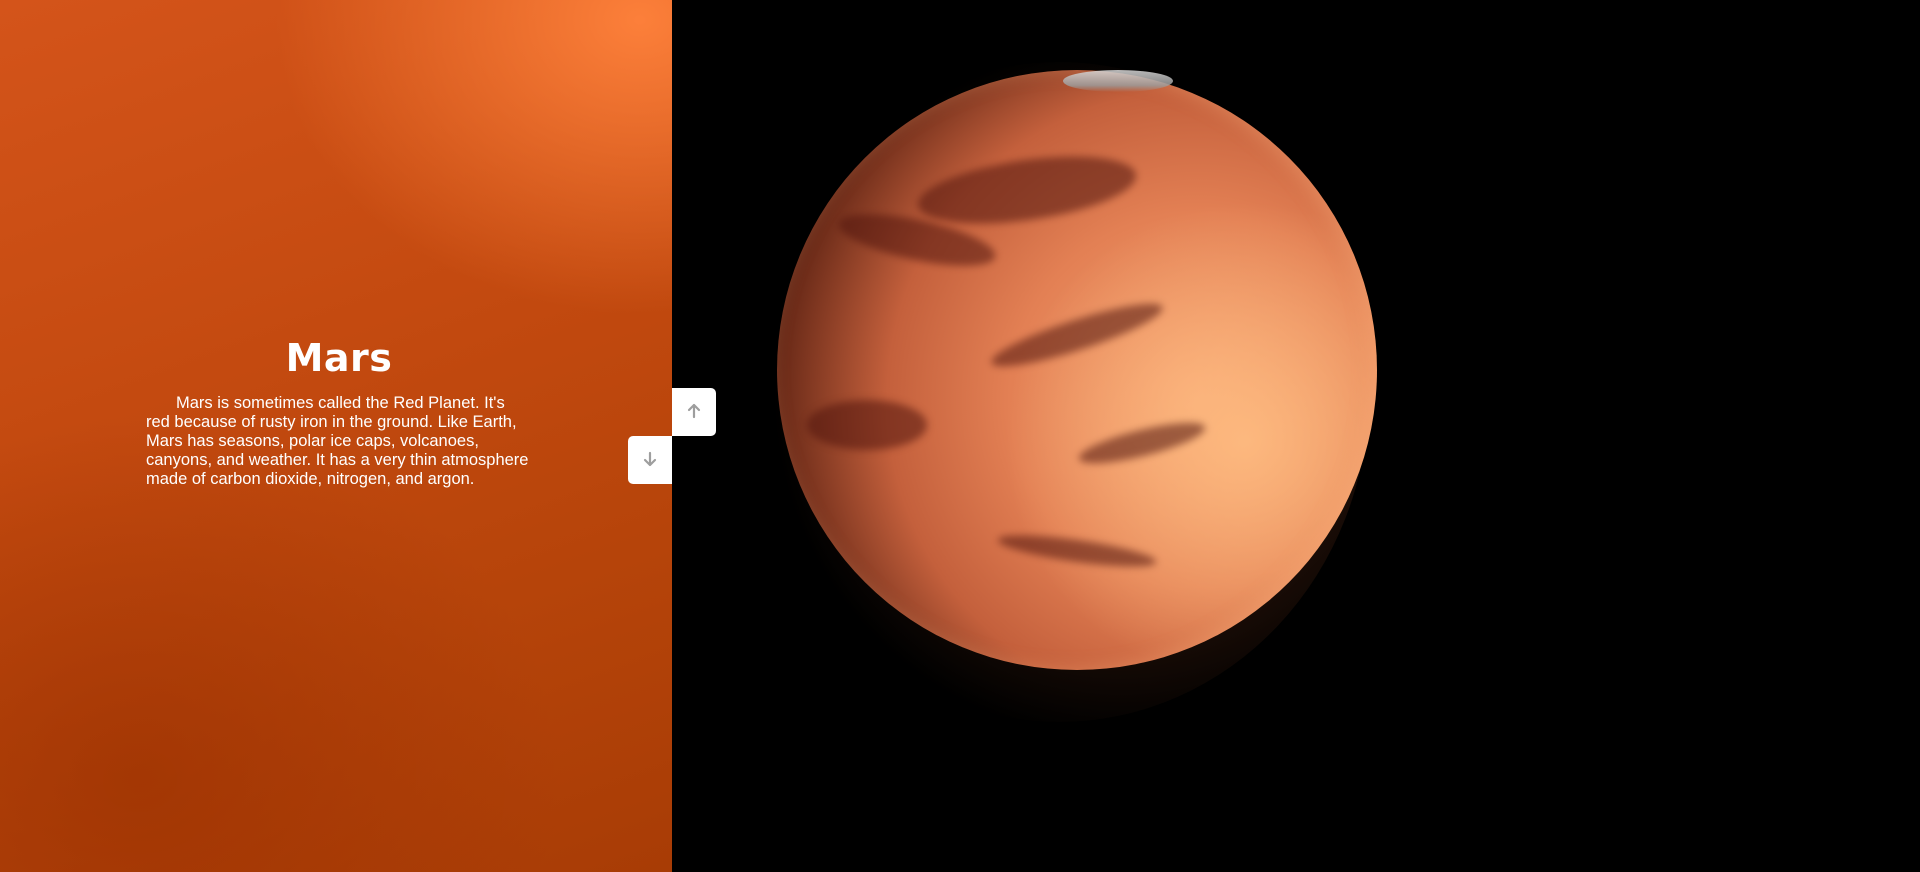 The width and height of the screenshot is (1920, 872). What do you see at coordinates (1118, 81) in the screenshot?
I see `polar-ice-cap` at bounding box center [1118, 81].